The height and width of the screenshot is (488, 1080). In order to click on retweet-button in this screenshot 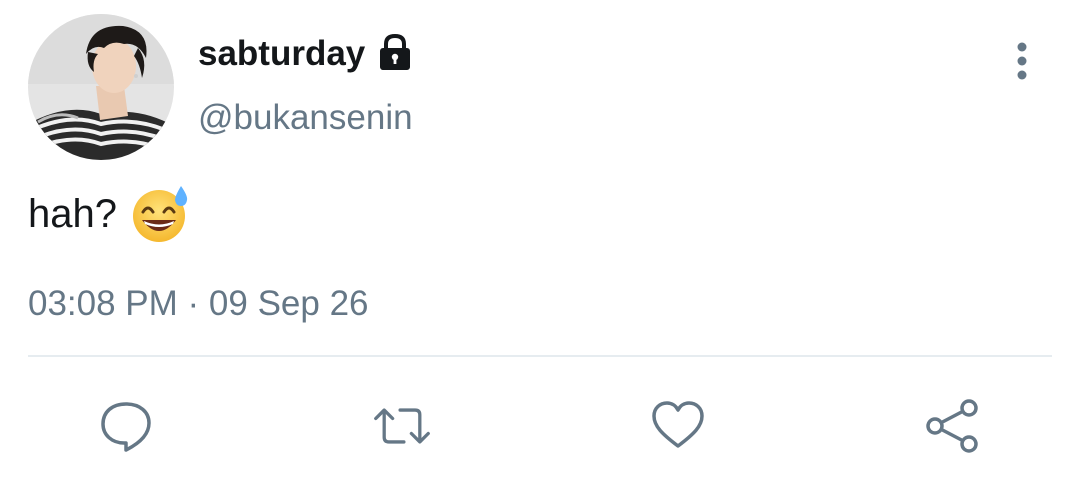, I will do `click(402, 426)`.